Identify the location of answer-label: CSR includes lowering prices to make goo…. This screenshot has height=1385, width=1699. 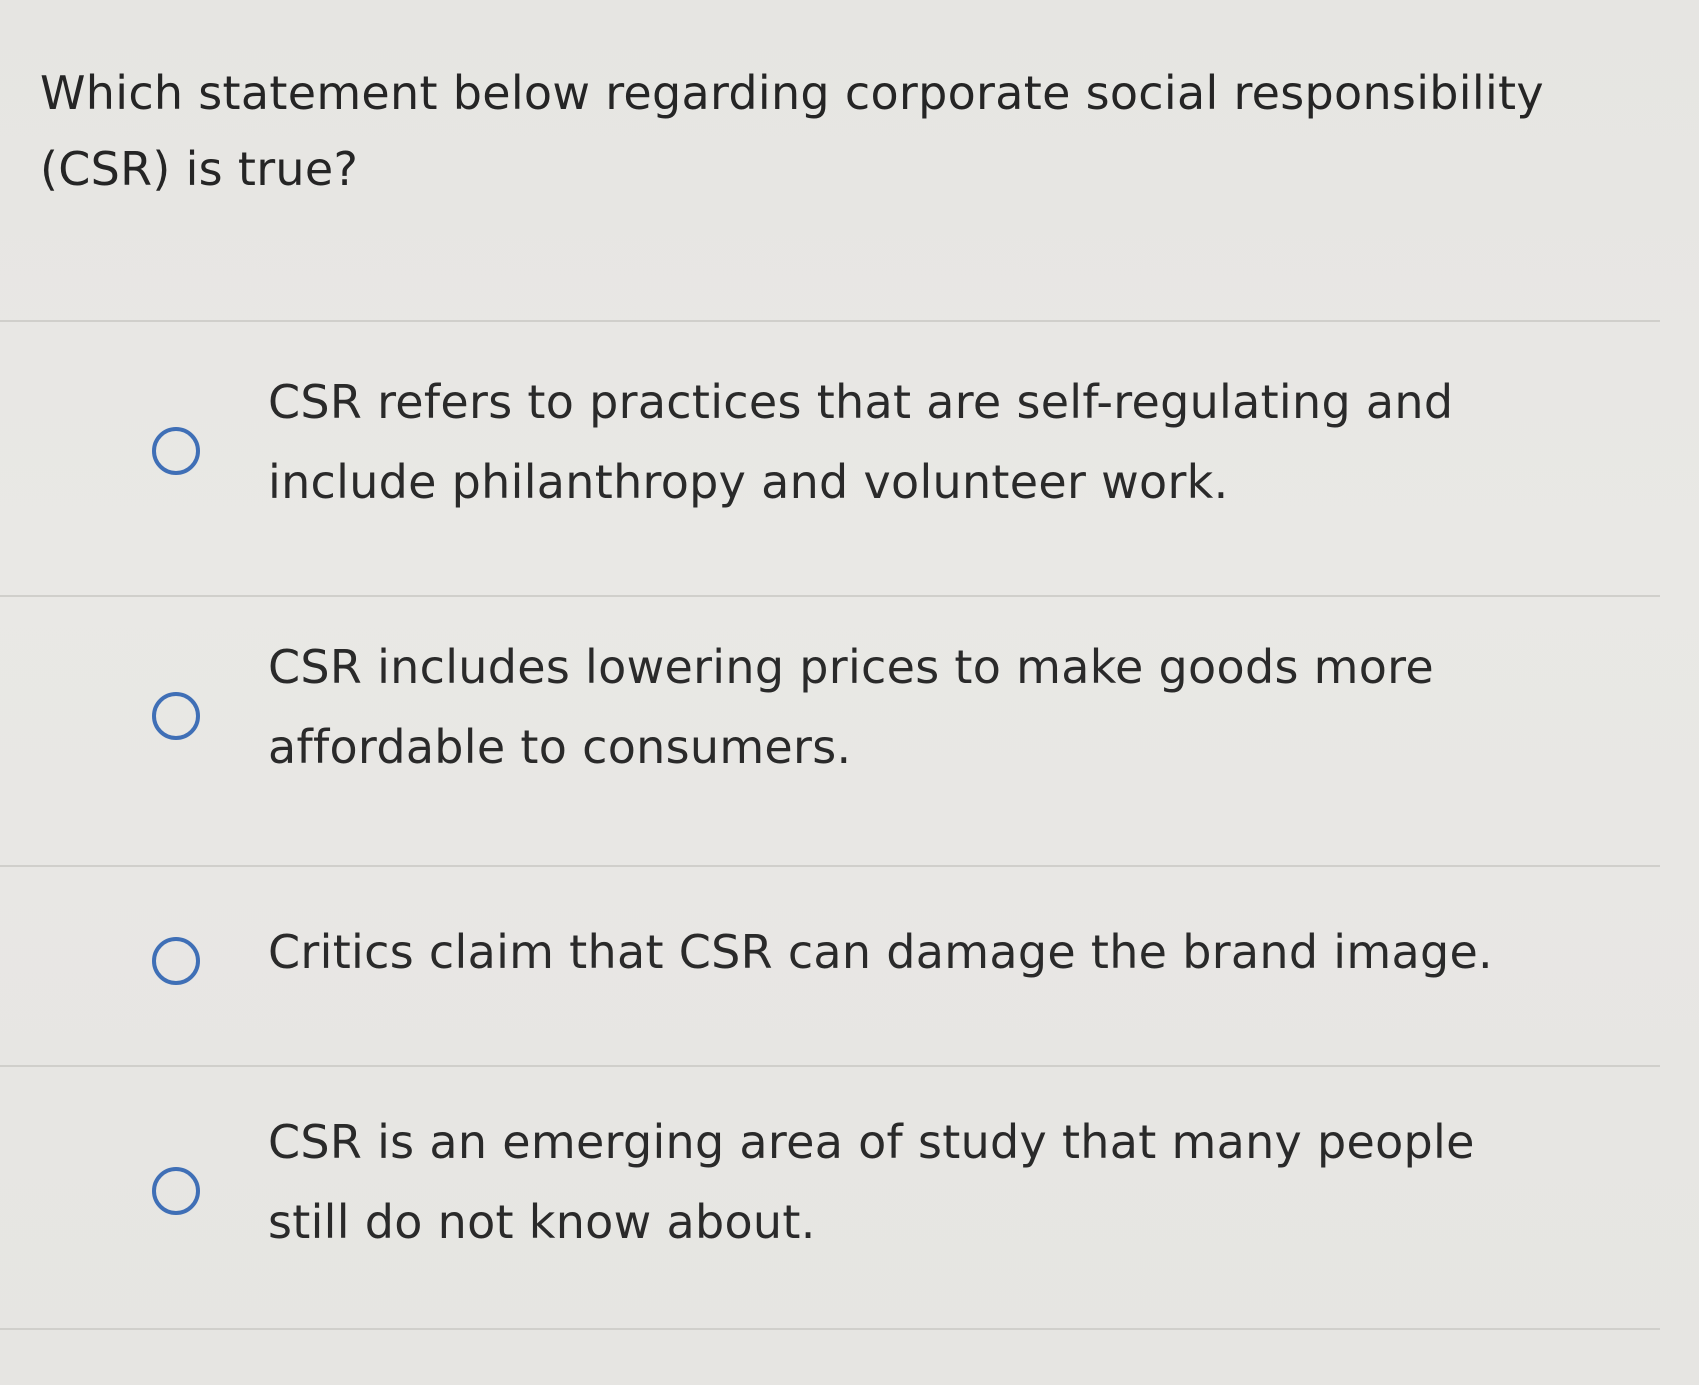
(918, 707).